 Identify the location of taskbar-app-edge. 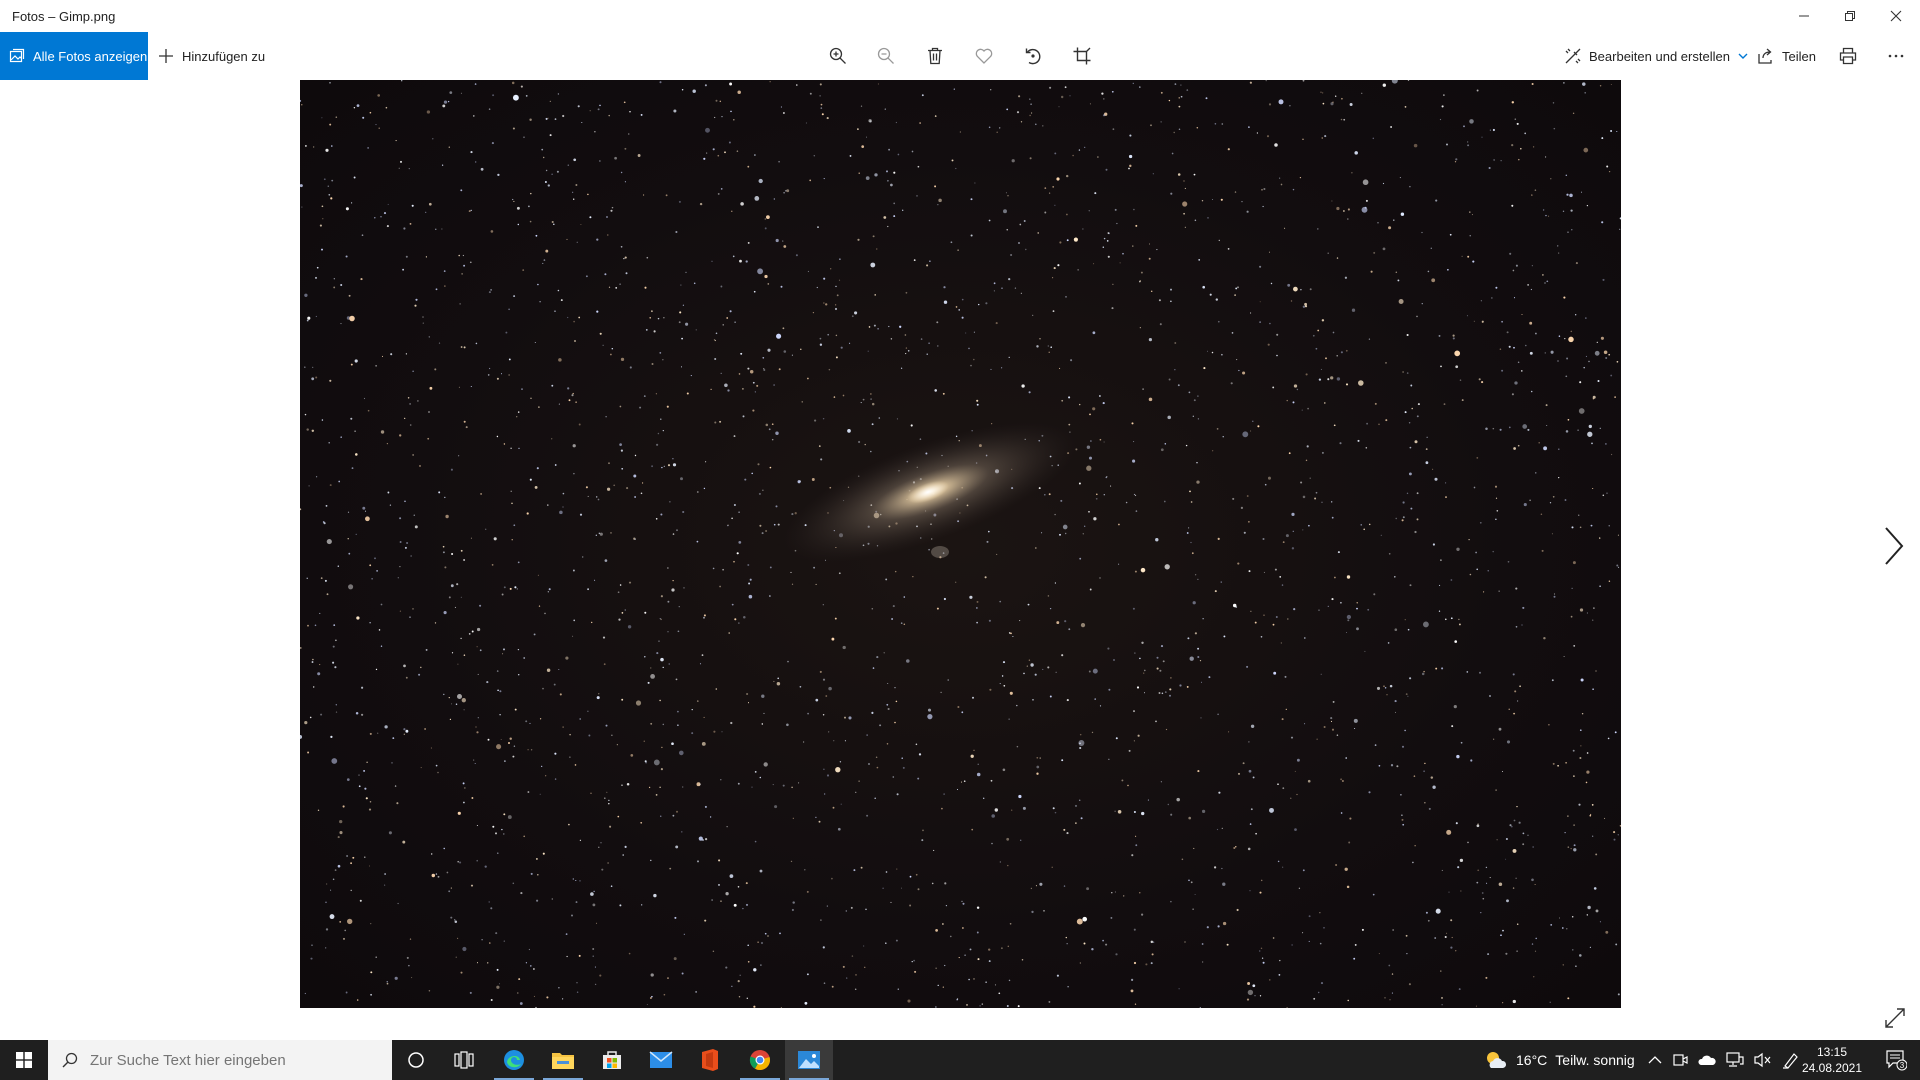
(514, 1060).